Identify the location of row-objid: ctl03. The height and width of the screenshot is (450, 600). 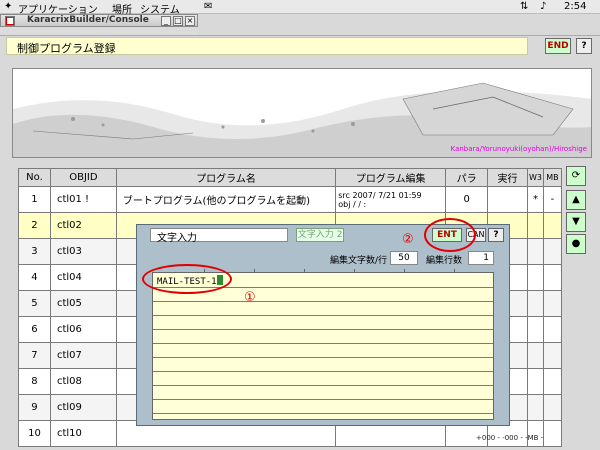
(83, 251).